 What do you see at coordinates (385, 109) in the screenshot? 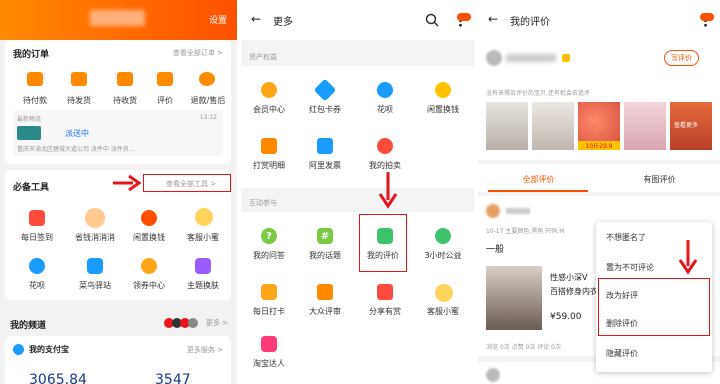
I see `grid-huabei: 花呗` at bounding box center [385, 109].